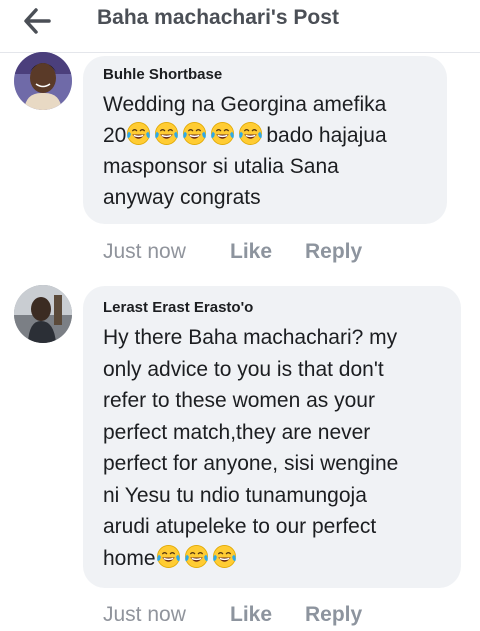  What do you see at coordinates (240, 526) in the screenshot?
I see `comment-text-line: arudi atupeleke to our perfect` at bounding box center [240, 526].